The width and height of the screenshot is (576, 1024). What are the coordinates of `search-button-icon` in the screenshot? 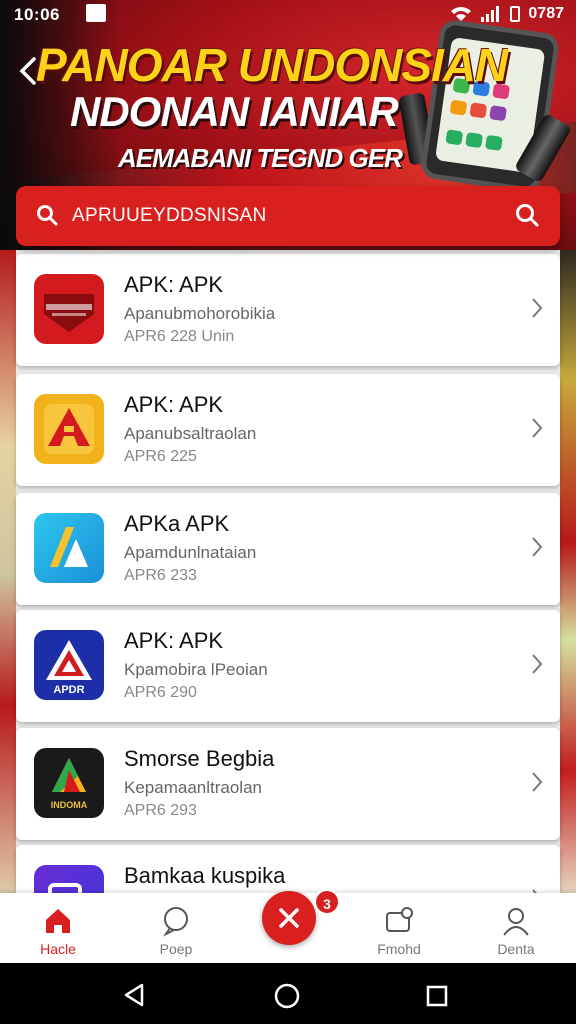 It's located at (527, 215).